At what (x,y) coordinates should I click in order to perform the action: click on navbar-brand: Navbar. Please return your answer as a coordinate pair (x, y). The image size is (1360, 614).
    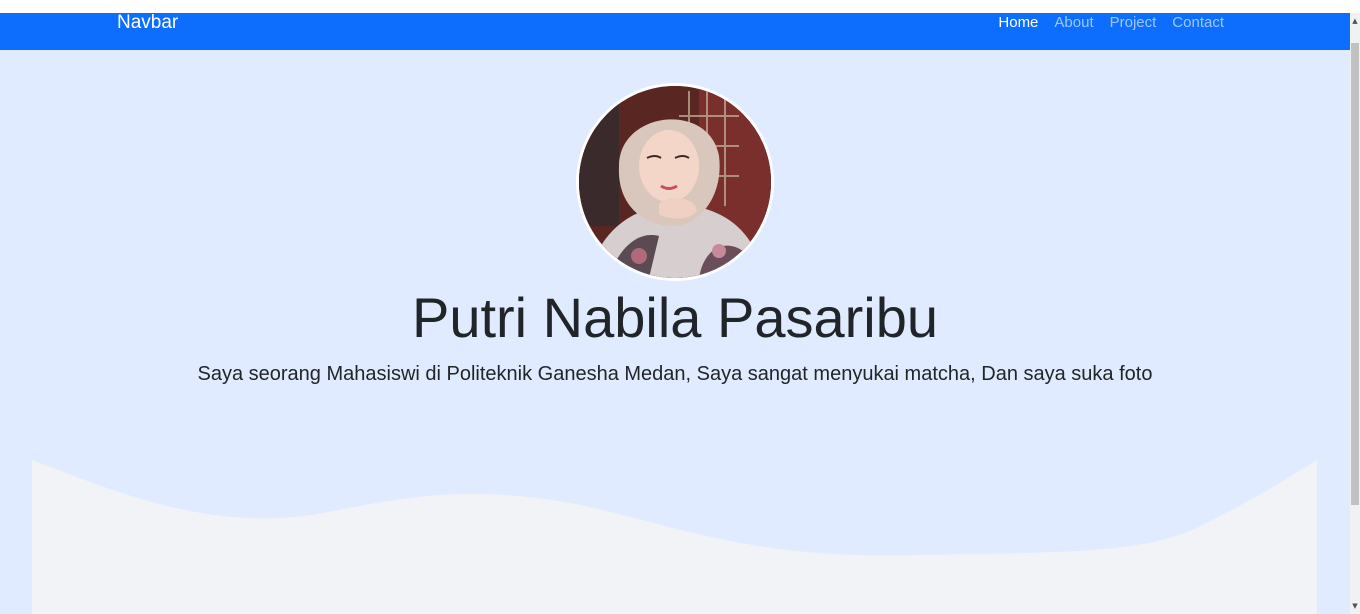
    Looking at the image, I should click on (147, 23).